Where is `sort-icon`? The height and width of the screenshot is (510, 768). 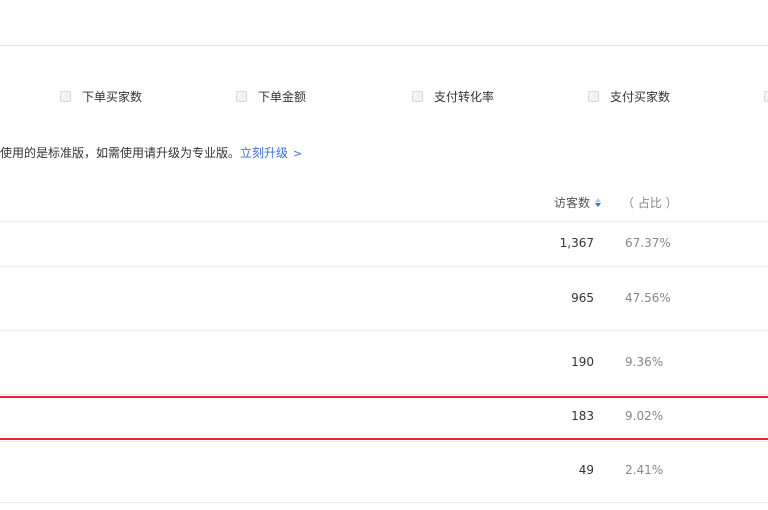
sort-icon is located at coordinates (598, 203).